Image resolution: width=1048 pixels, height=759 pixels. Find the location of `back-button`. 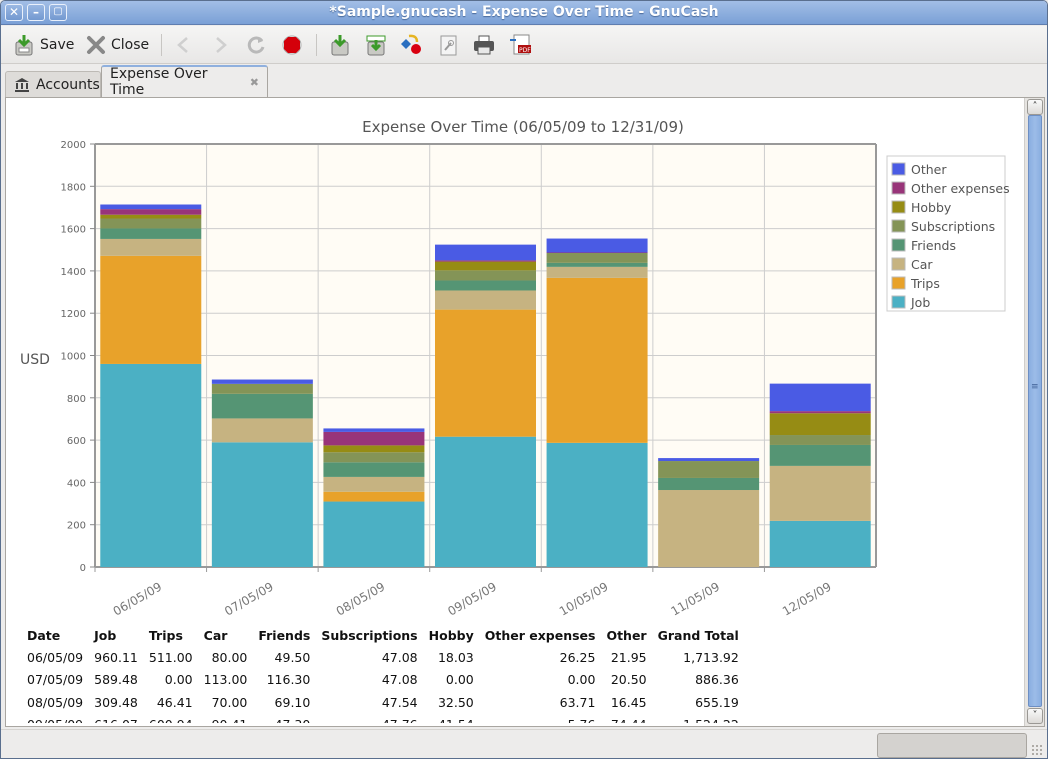

back-button is located at coordinates (184, 45).